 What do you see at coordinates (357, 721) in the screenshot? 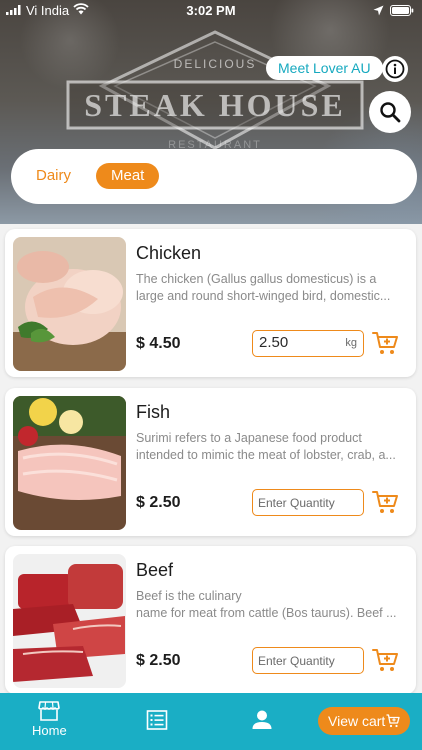
I see `view-cart-label: View cart` at bounding box center [357, 721].